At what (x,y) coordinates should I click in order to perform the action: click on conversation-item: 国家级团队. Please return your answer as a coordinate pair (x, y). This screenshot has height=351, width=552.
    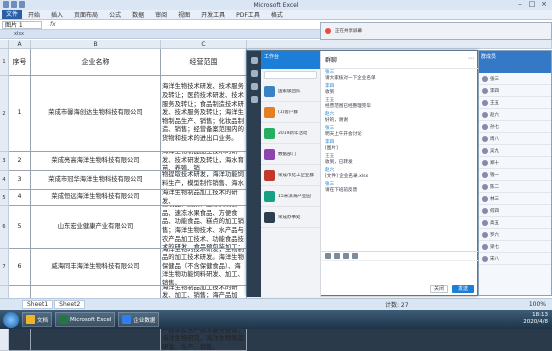
    Looking at the image, I should click on (290, 91).